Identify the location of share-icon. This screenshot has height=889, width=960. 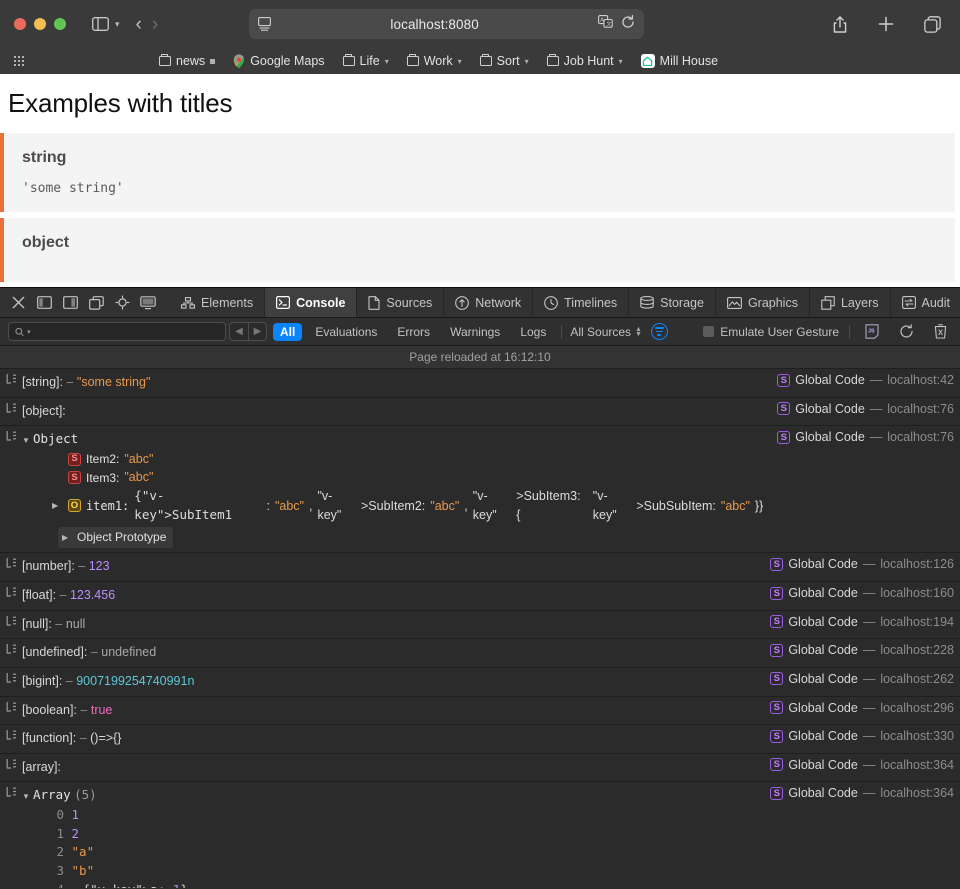
(840, 24).